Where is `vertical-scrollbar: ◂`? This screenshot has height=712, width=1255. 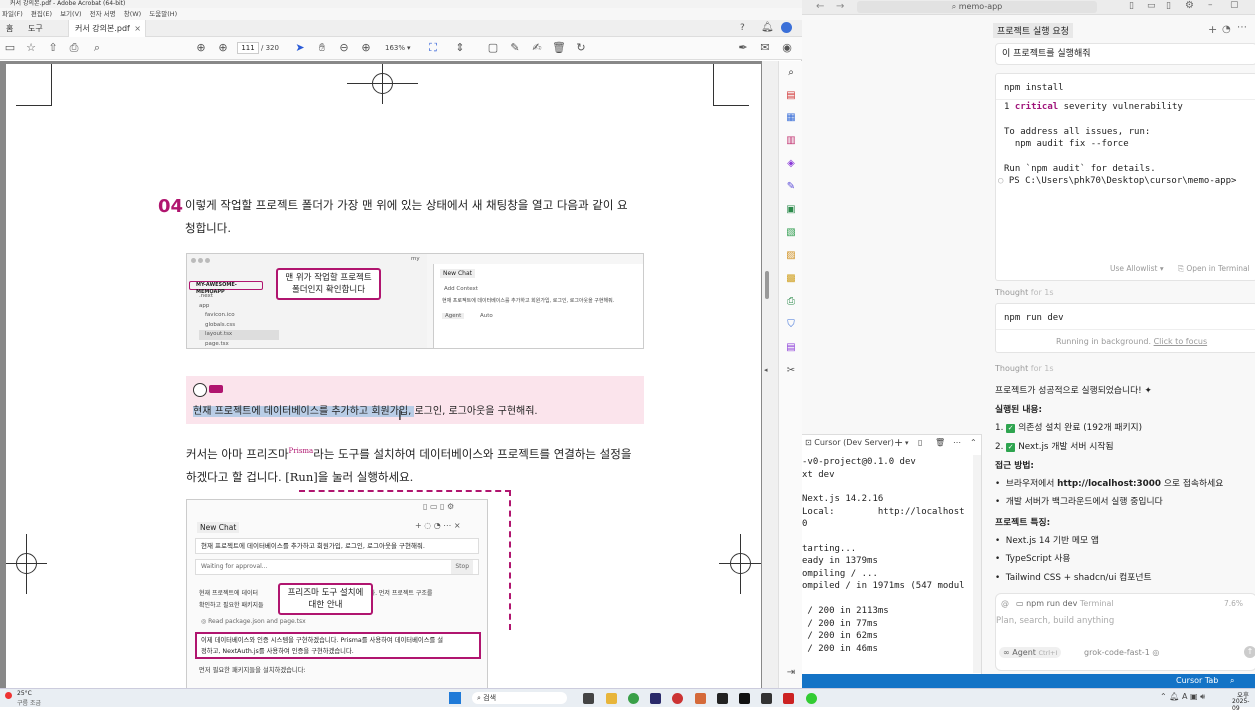 vertical-scrollbar: ◂ is located at coordinates (770, 374).